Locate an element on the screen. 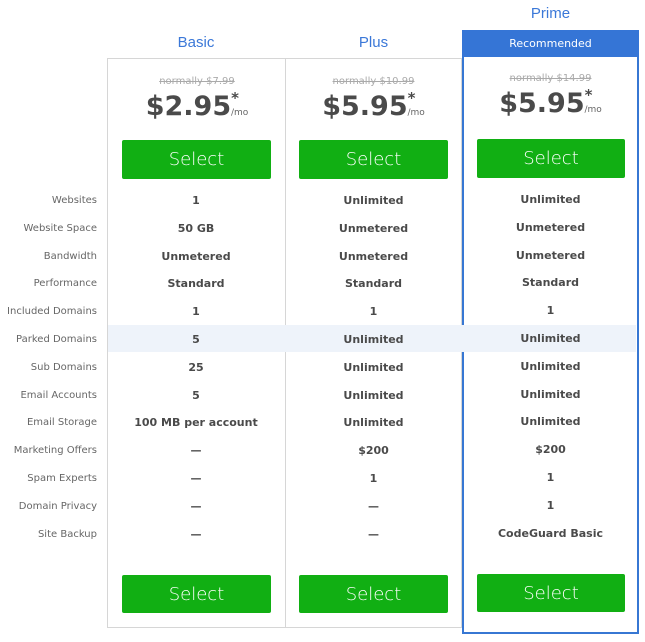 The height and width of the screenshot is (642, 645). select-button-plus-bottom: Select is located at coordinates (373, 594).